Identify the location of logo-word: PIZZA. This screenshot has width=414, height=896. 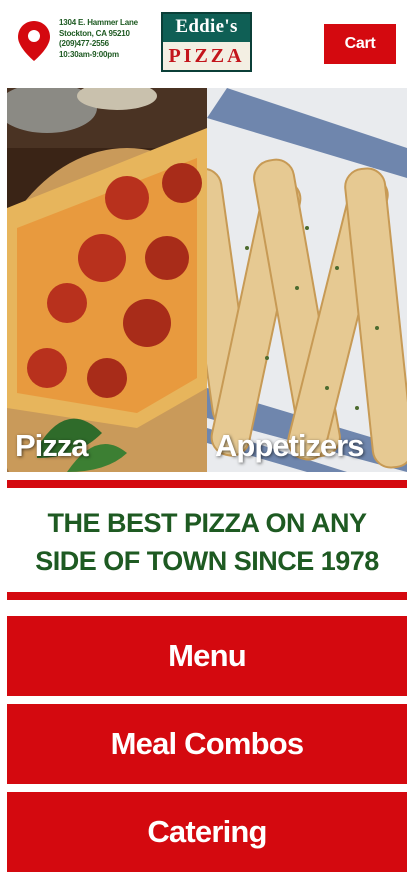
(206, 56).